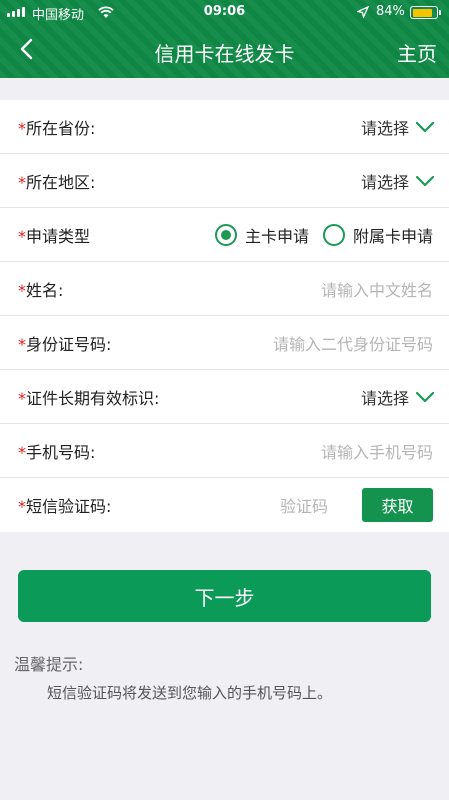 This screenshot has width=449, height=800. What do you see at coordinates (224, 596) in the screenshot?
I see `next-step-button: 下一步` at bounding box center [224, 596].